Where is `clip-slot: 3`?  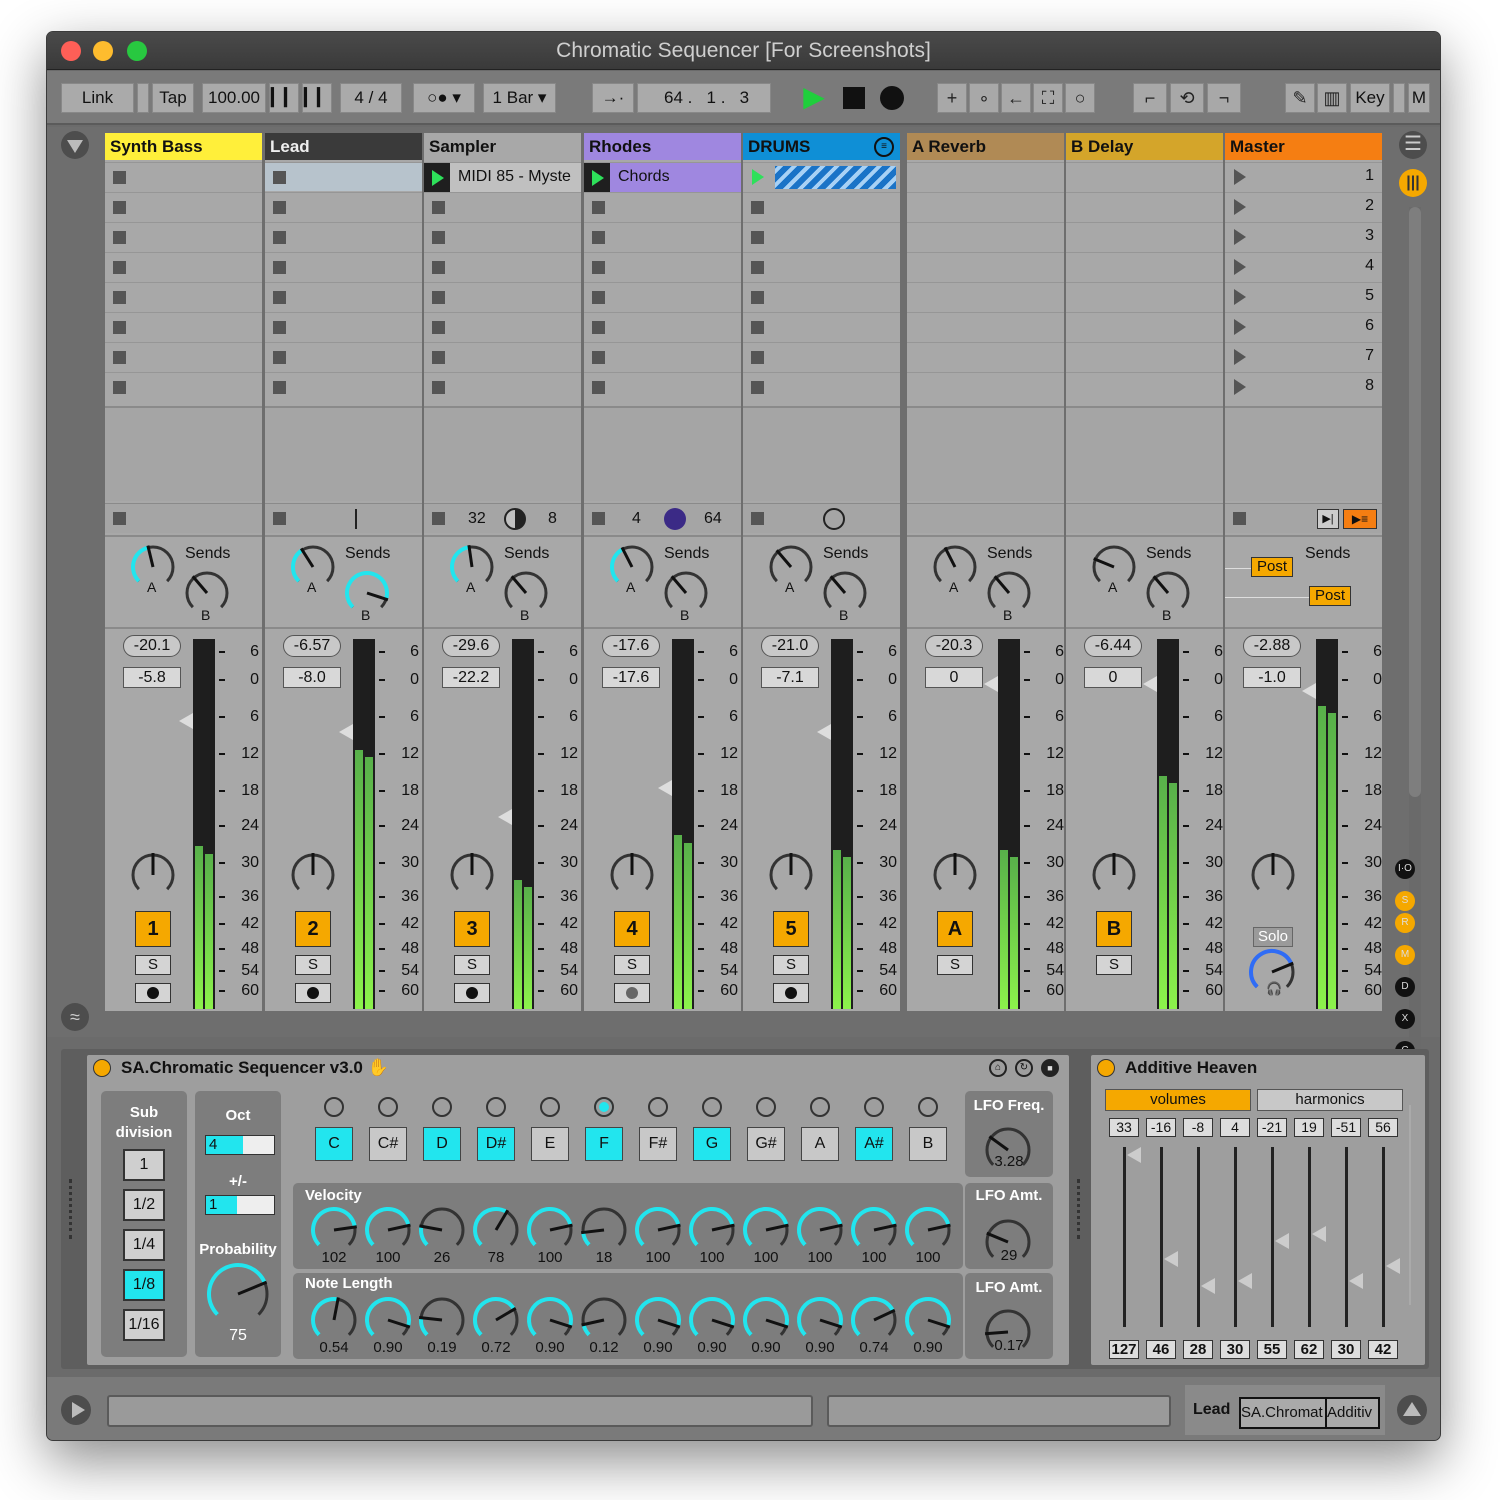 clip-slot: 3 is located at coordinates (1303, 236).